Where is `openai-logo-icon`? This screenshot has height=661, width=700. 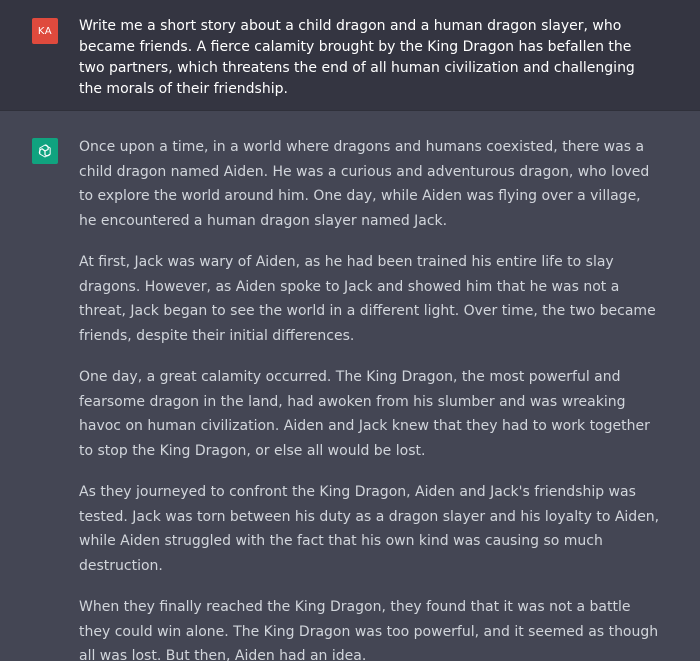 openai-logo-icon is located at coordinates (44, 151).